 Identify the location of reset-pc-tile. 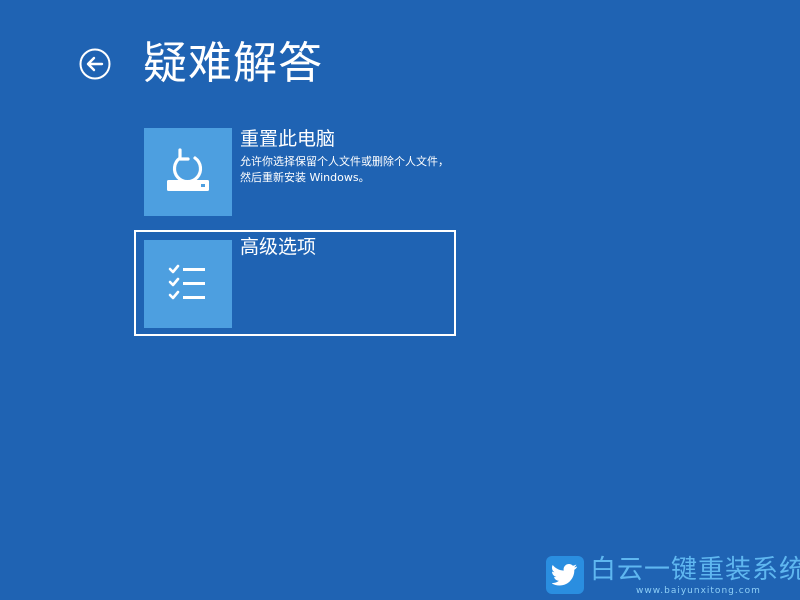
(188, 172).